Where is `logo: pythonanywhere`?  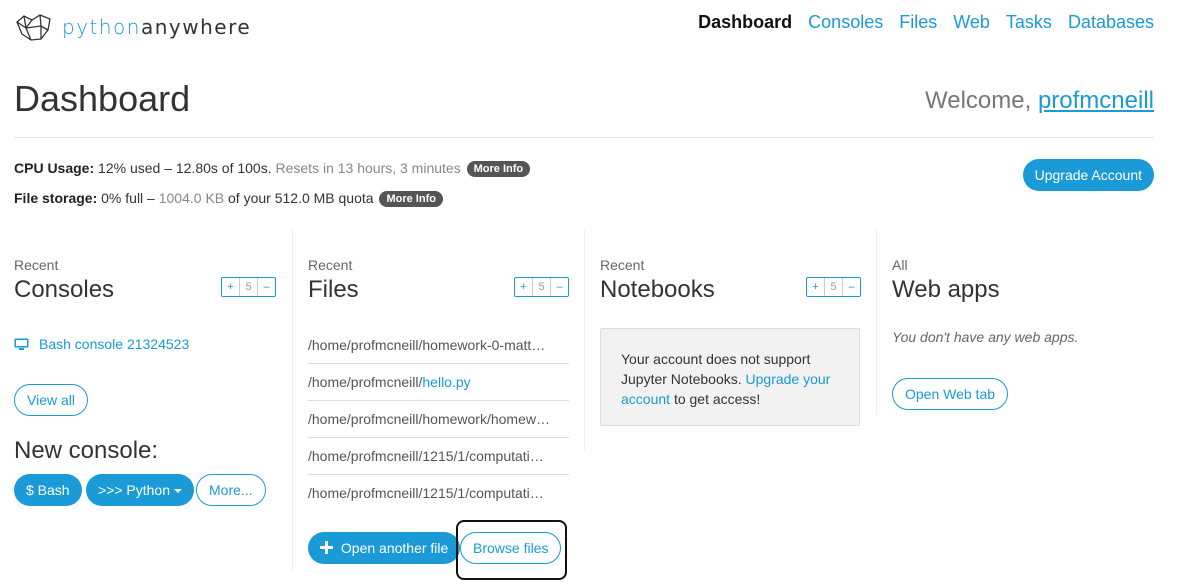 logo: pythonanywhere is located at coordinates (132, 27).